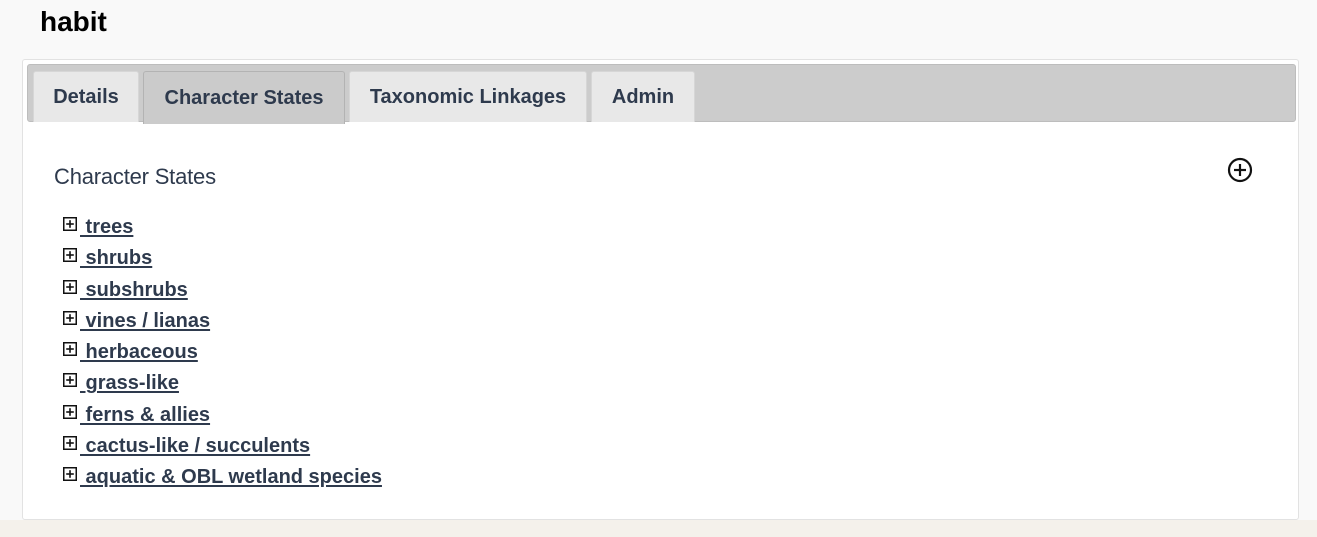 The image size is (1317, 537). I want to click on list-item: aquatic & OBL wetland species, so click(222, 481).